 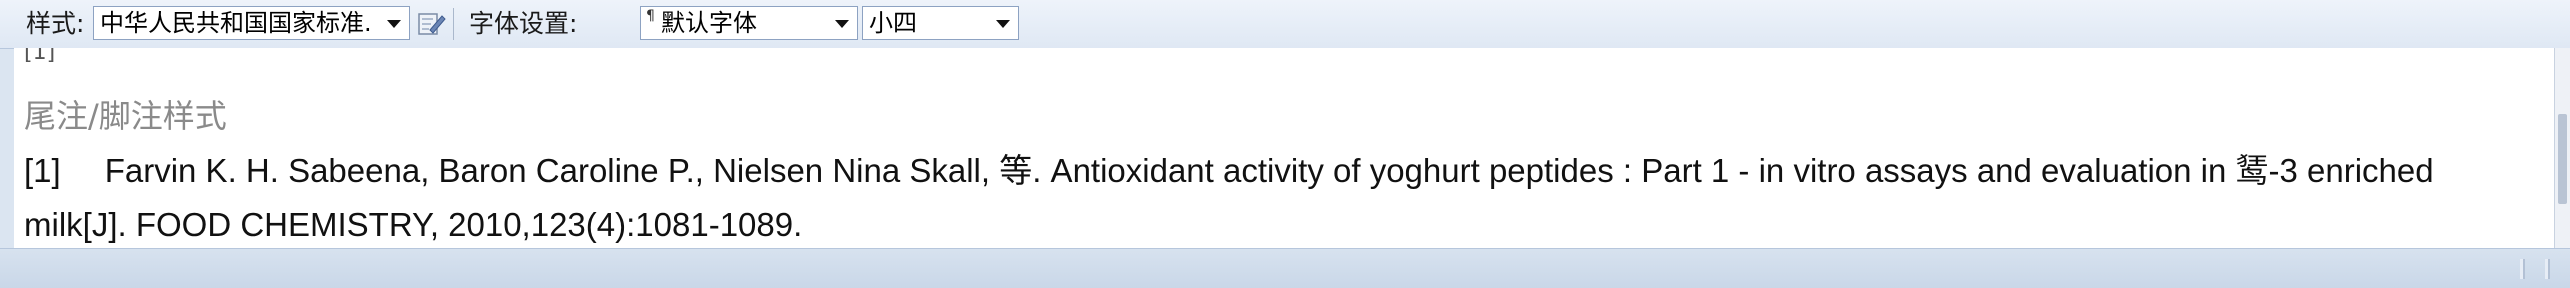 I want to click on edit-style-icon, so click(x=431, y=23).